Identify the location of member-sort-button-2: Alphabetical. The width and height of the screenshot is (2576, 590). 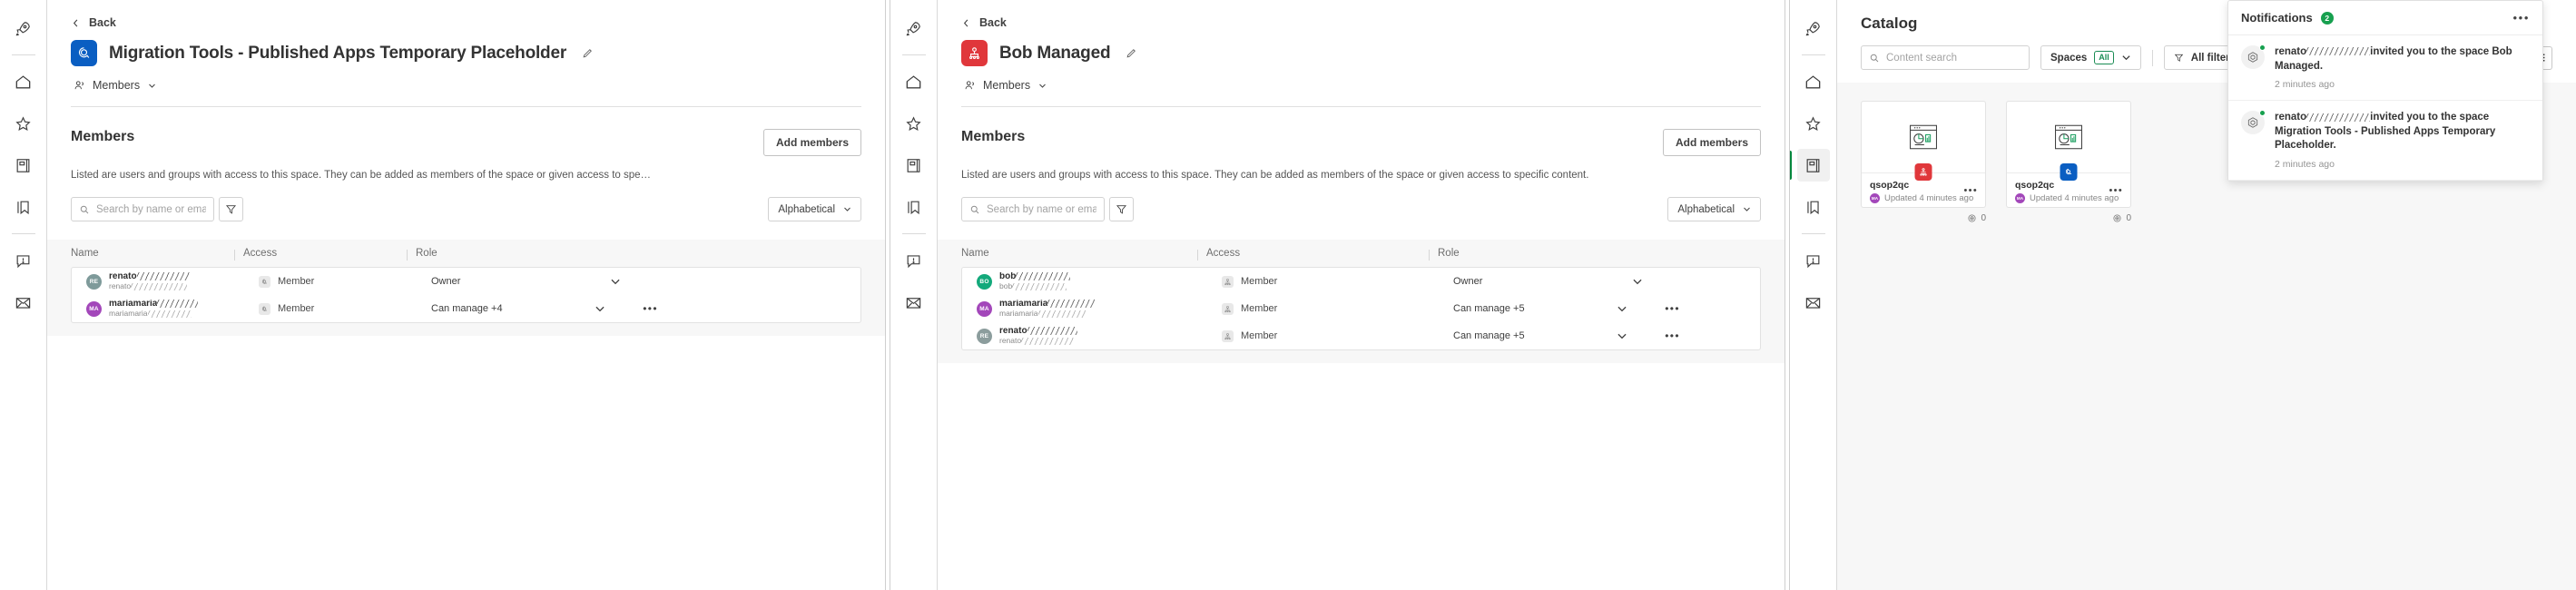
(1714, 209).